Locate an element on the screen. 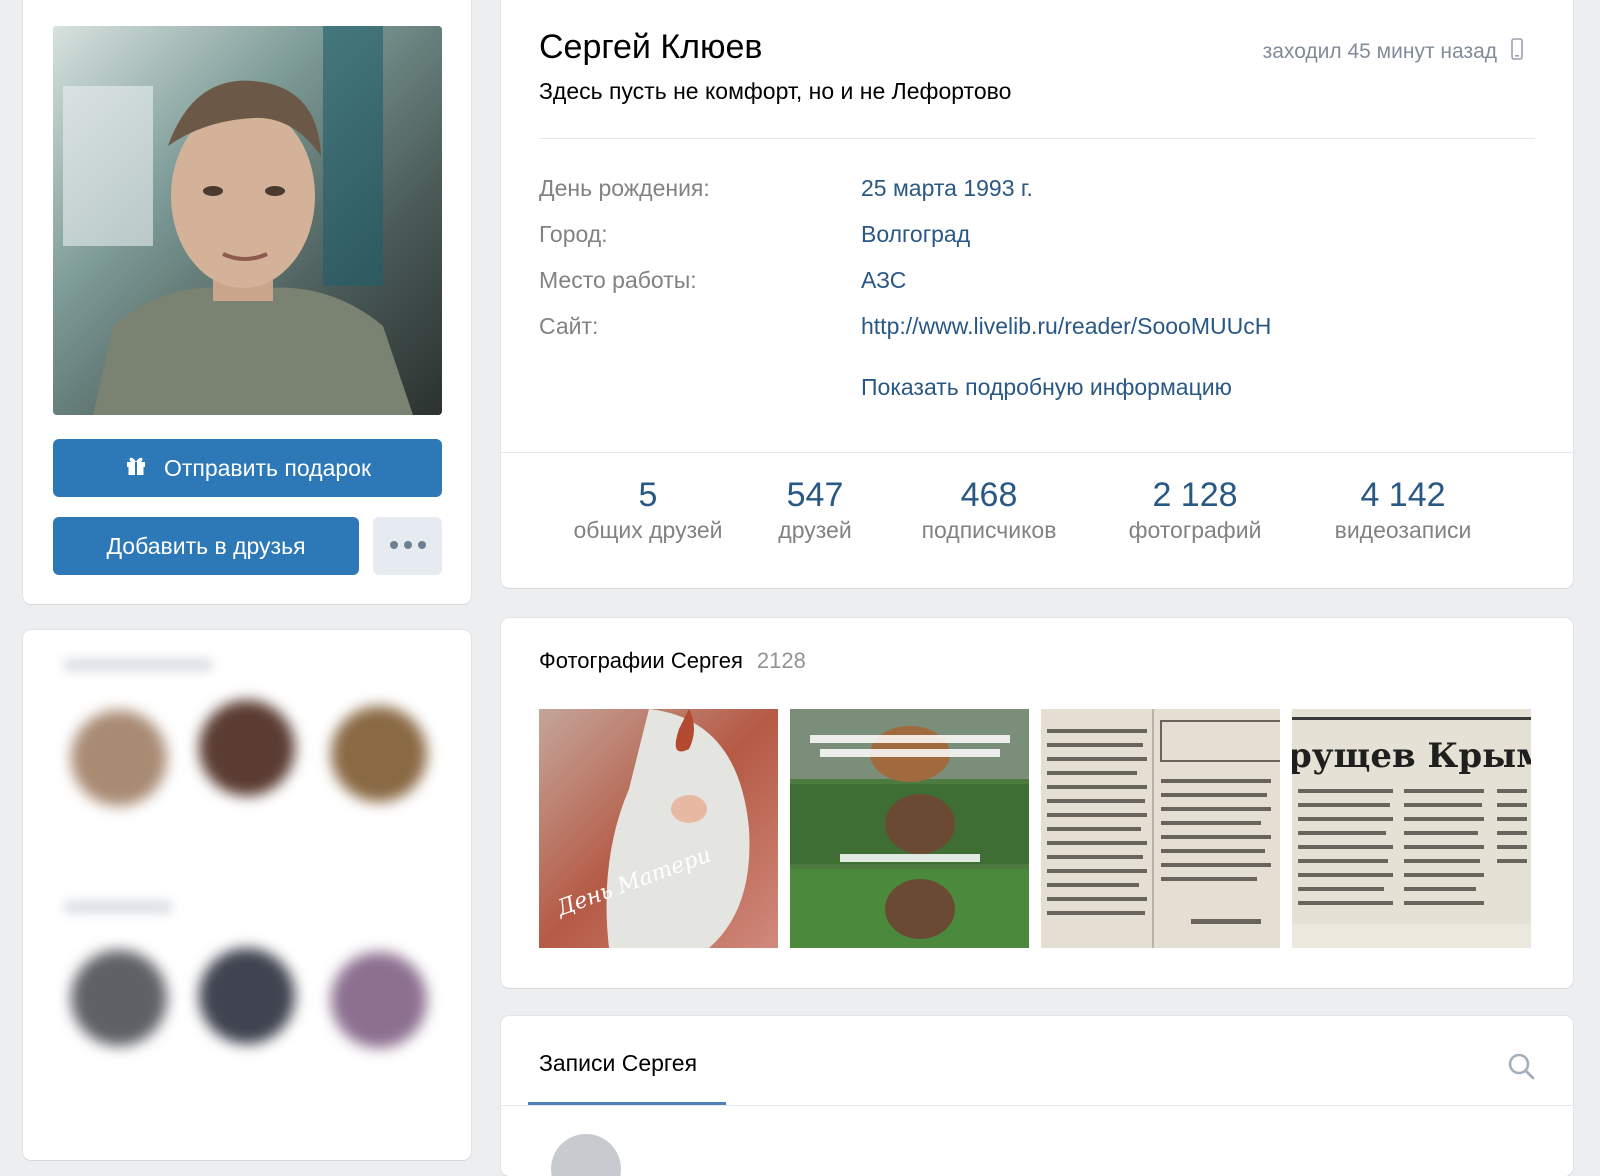 The height and width of the screenshot is (1176, 1600). birthday-label: День рождения: is located at coordinates (624, 188).